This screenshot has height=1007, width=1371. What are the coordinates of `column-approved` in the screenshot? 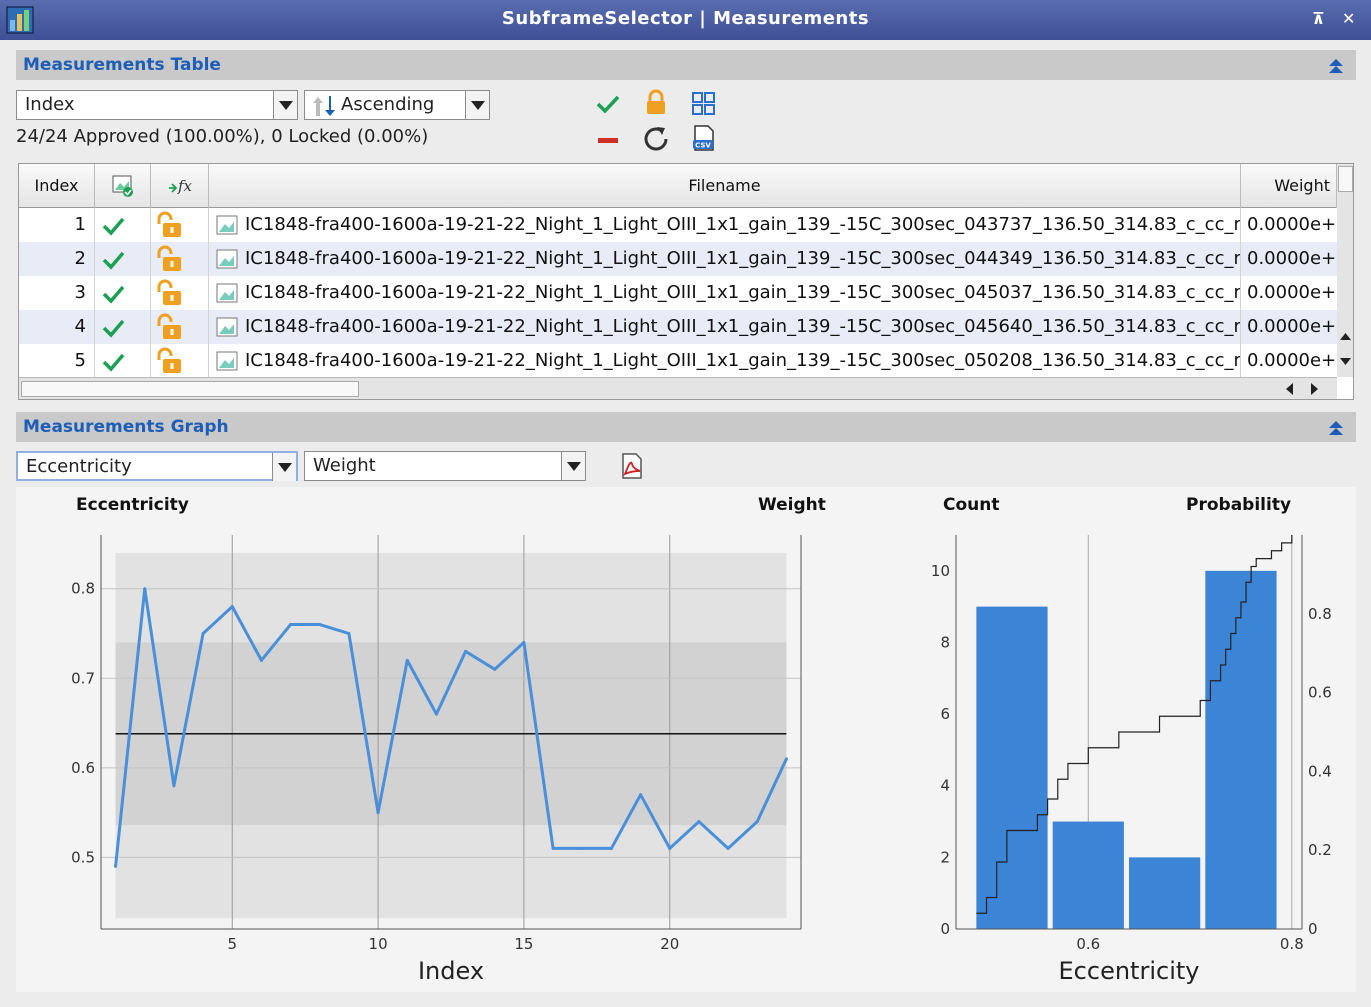 It's located at (123, 186).